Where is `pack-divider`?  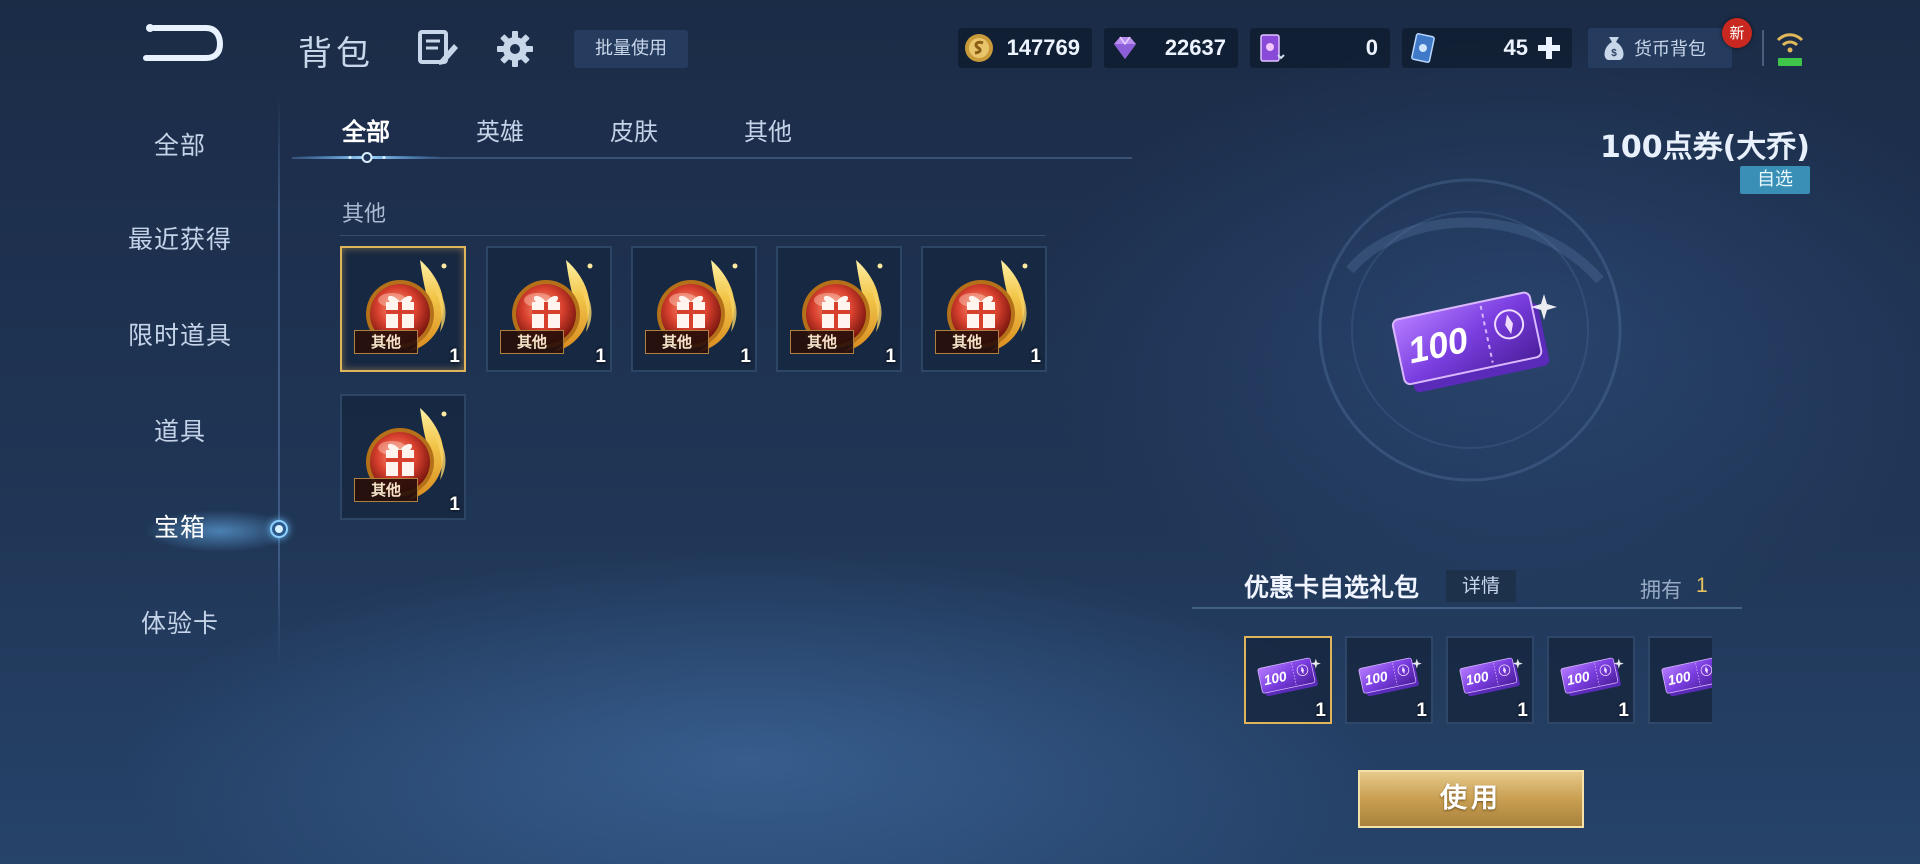
pack-divider is located at coordinates (1467, 608).